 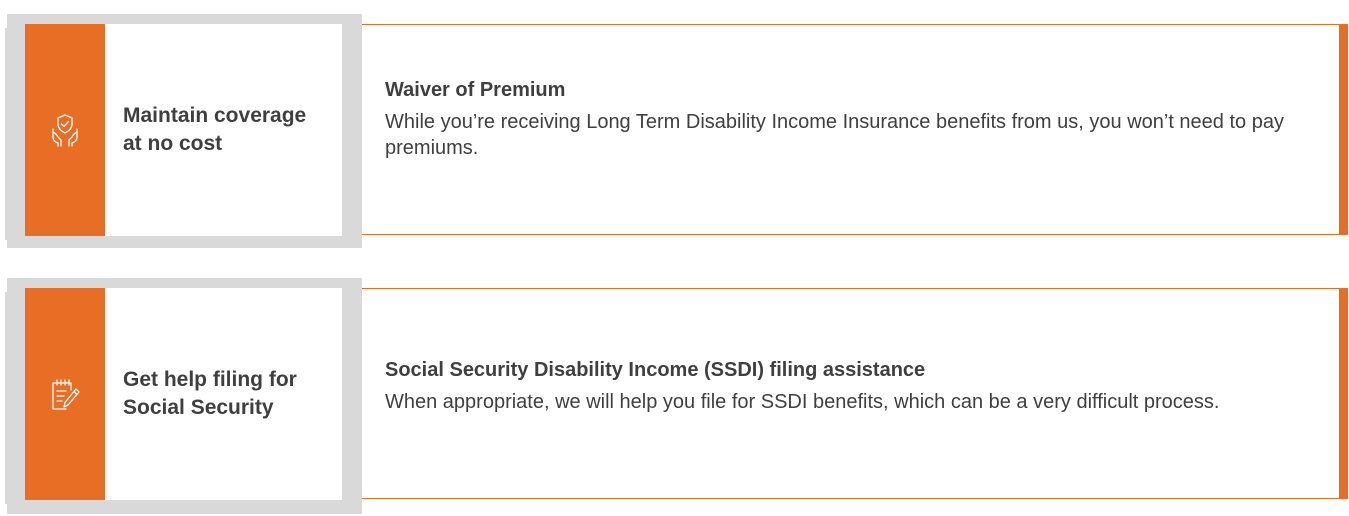 I want to click on hands-shield-icon, so click(x=65, y=130).